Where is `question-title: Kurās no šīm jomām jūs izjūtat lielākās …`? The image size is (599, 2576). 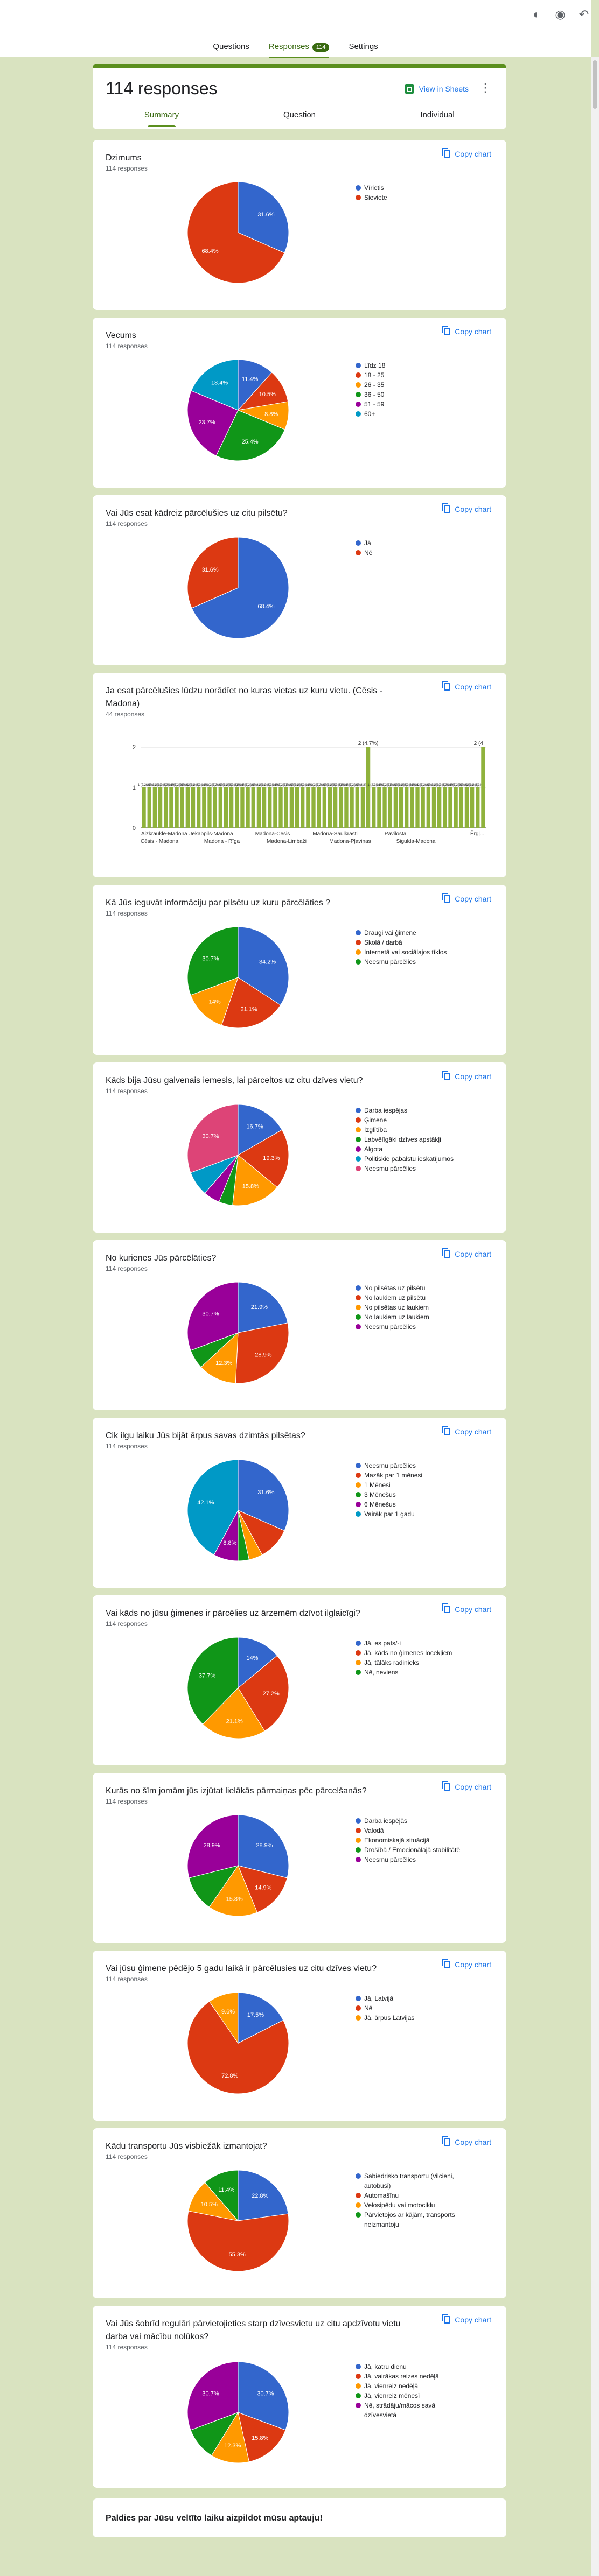
question-title: Kurās no šīm jomām jūs izjūtat lielākās … is located at coordinates (236, 1791).